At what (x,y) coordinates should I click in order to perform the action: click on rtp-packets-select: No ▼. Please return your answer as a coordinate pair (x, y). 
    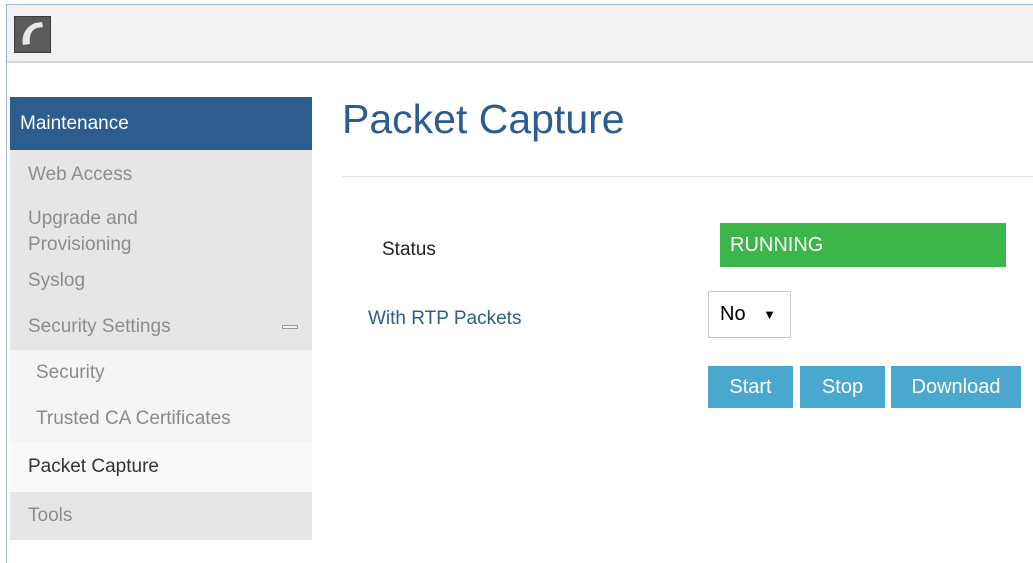
    Looking at the image, I should click on (749, 314).